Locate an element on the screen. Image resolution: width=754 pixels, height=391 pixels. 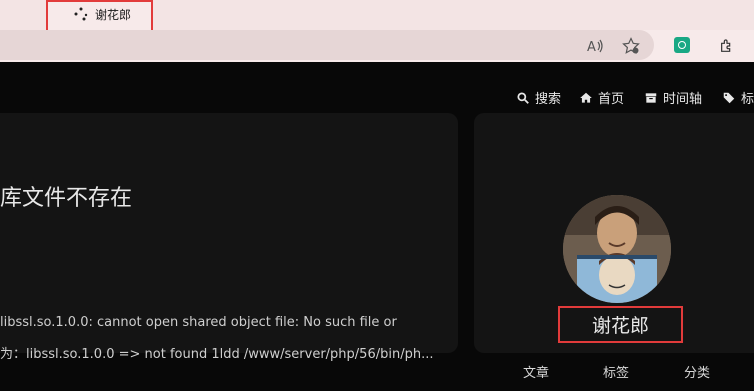
favorite-star-icon is located at coordinates (631, 46).